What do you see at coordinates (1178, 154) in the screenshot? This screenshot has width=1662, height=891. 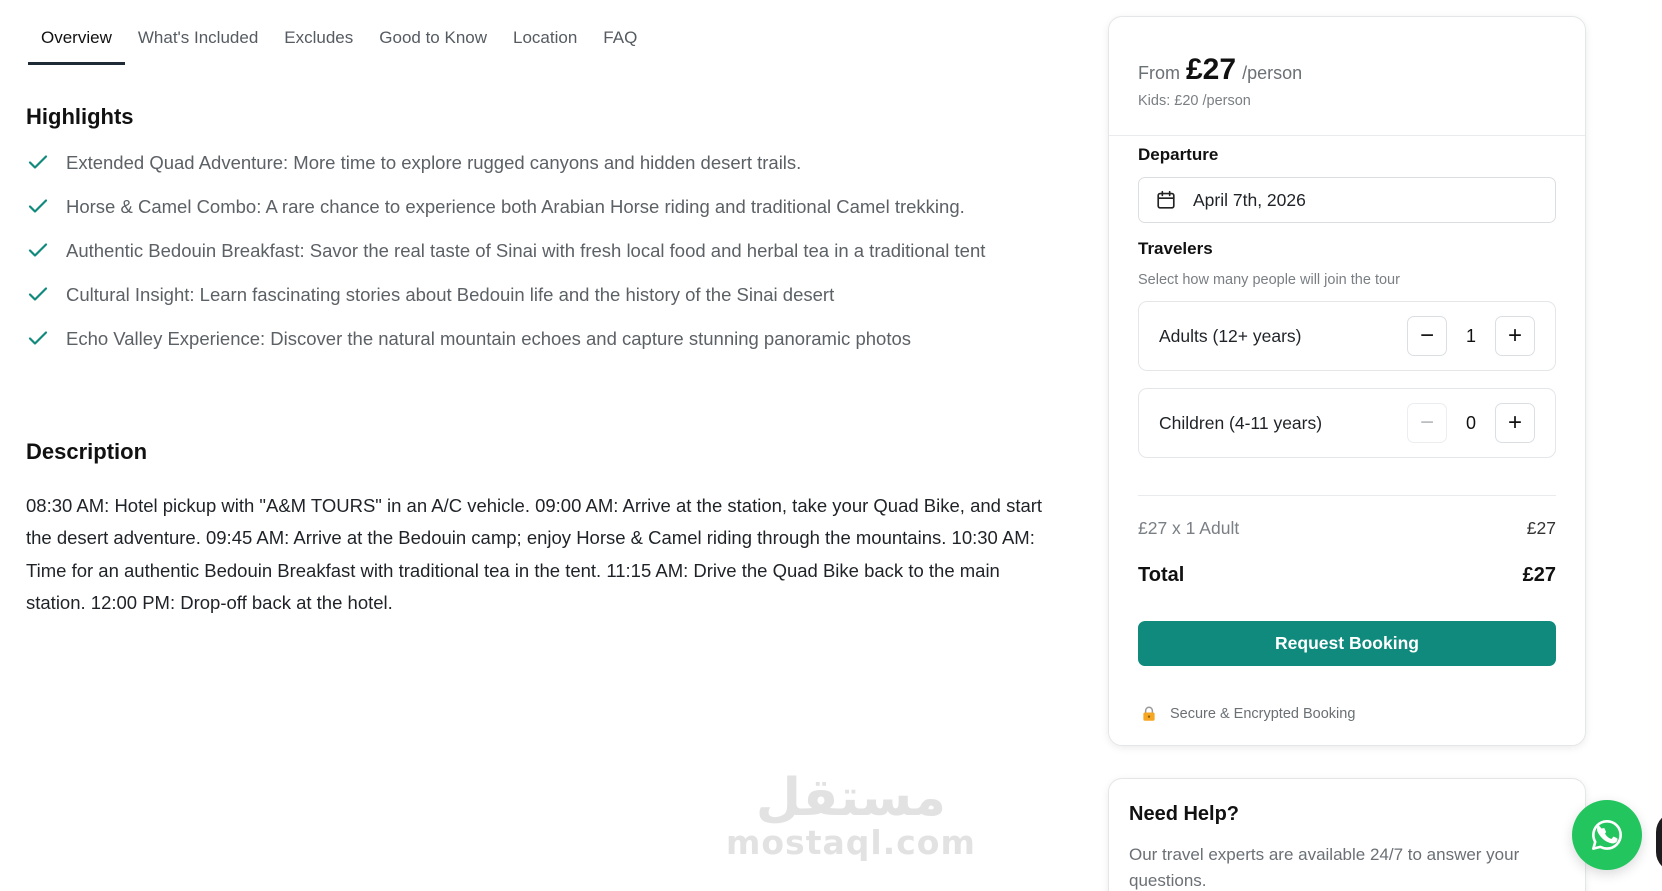 I see `departure-label: Departure` at bounding box center [1178, 154].